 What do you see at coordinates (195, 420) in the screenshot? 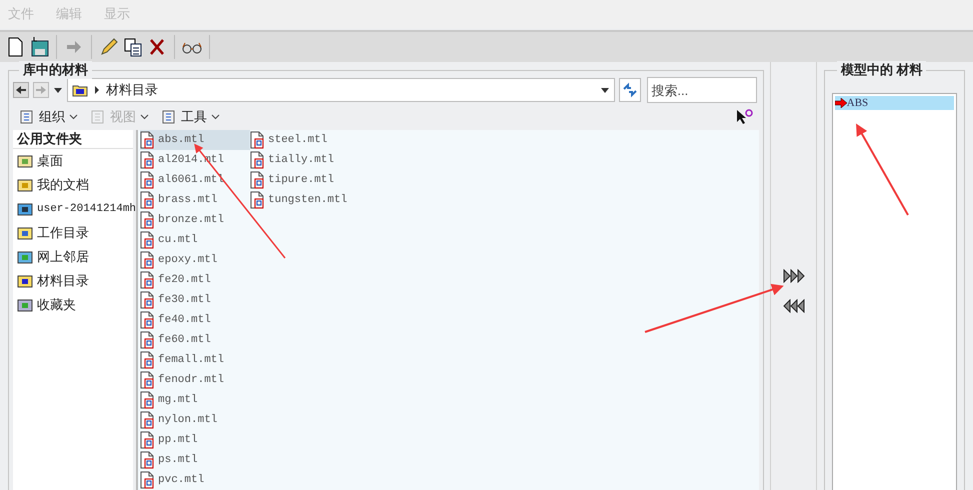
I see `file-item: nylon.mtl` at bounding box center [195, 420].